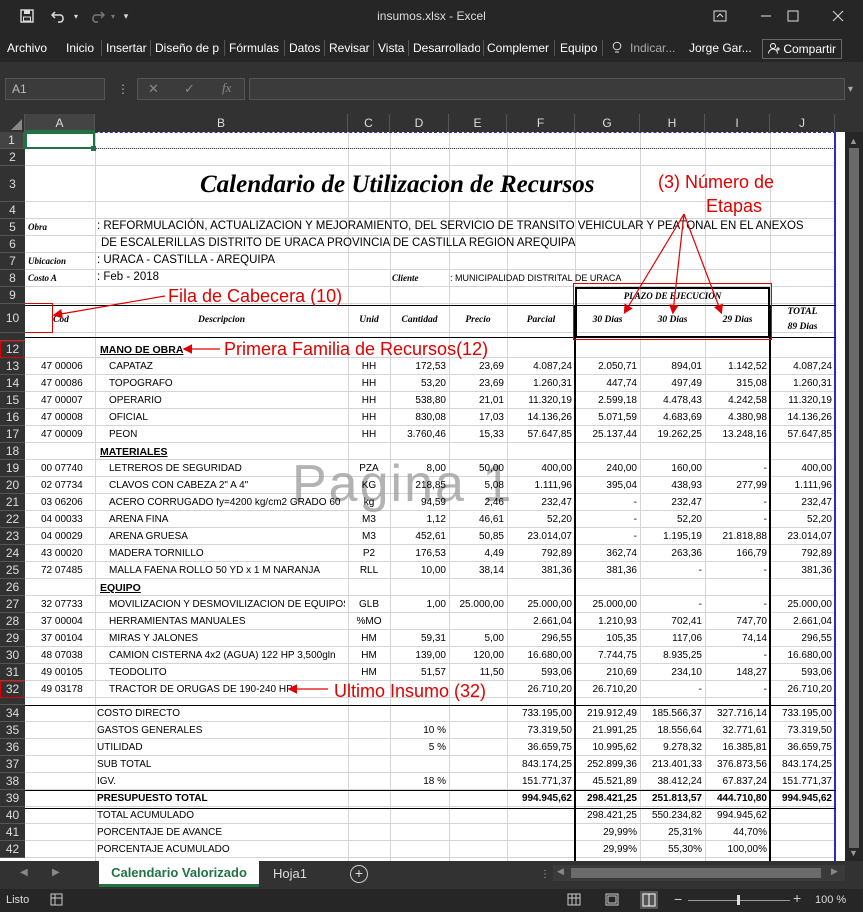  Describe the element at coordinates (188, 48) in the screenshot. I see `tab-diseno: Diseño de p` at that location.